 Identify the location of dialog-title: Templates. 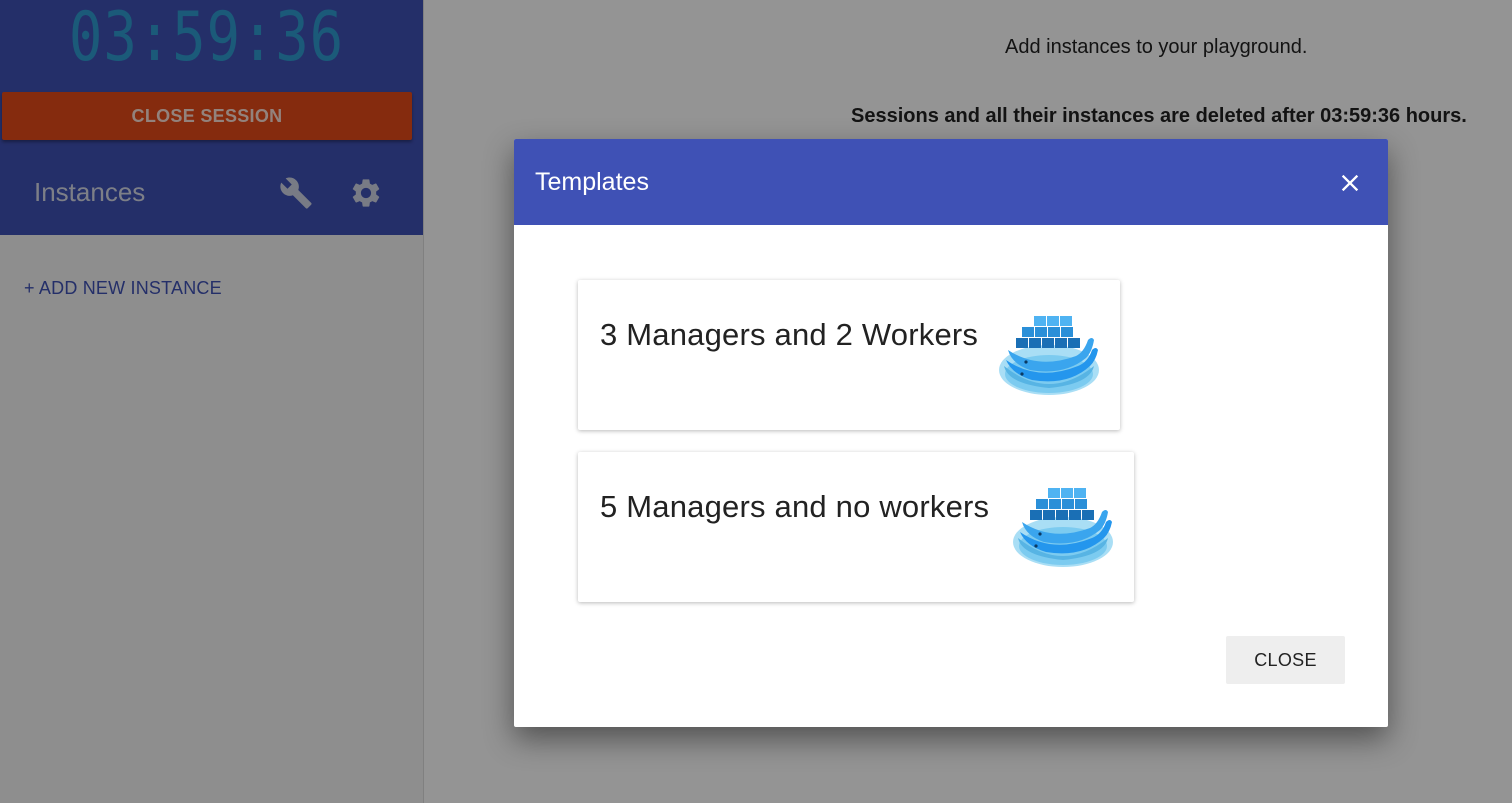
(592, 182).